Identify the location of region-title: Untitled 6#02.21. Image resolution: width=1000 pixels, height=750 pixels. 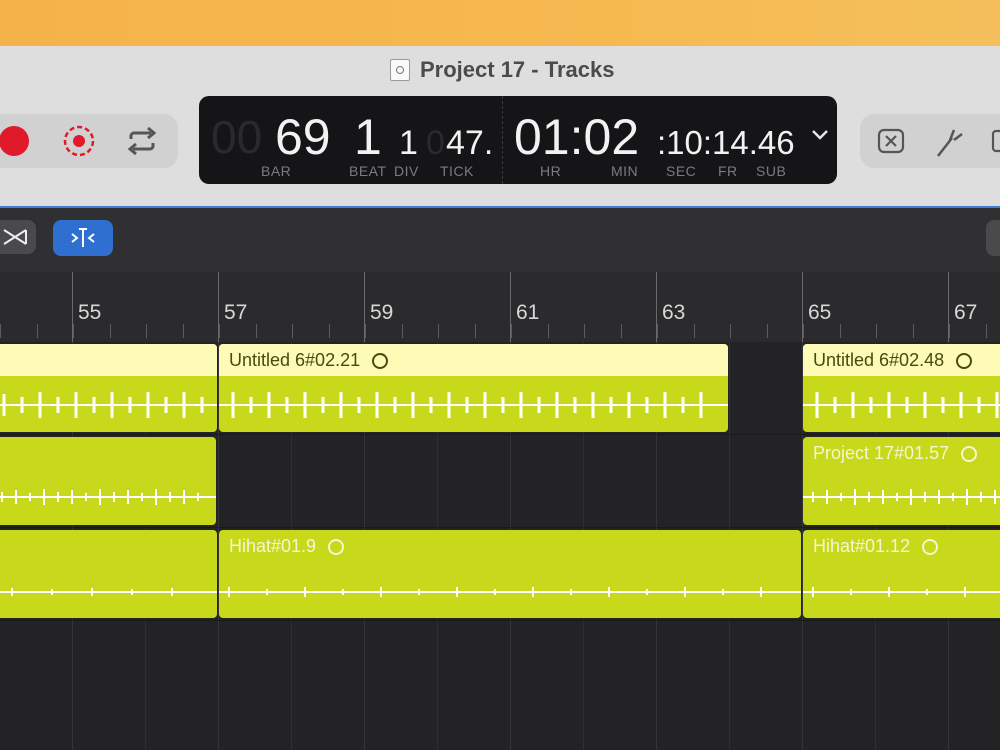
(309, 360).